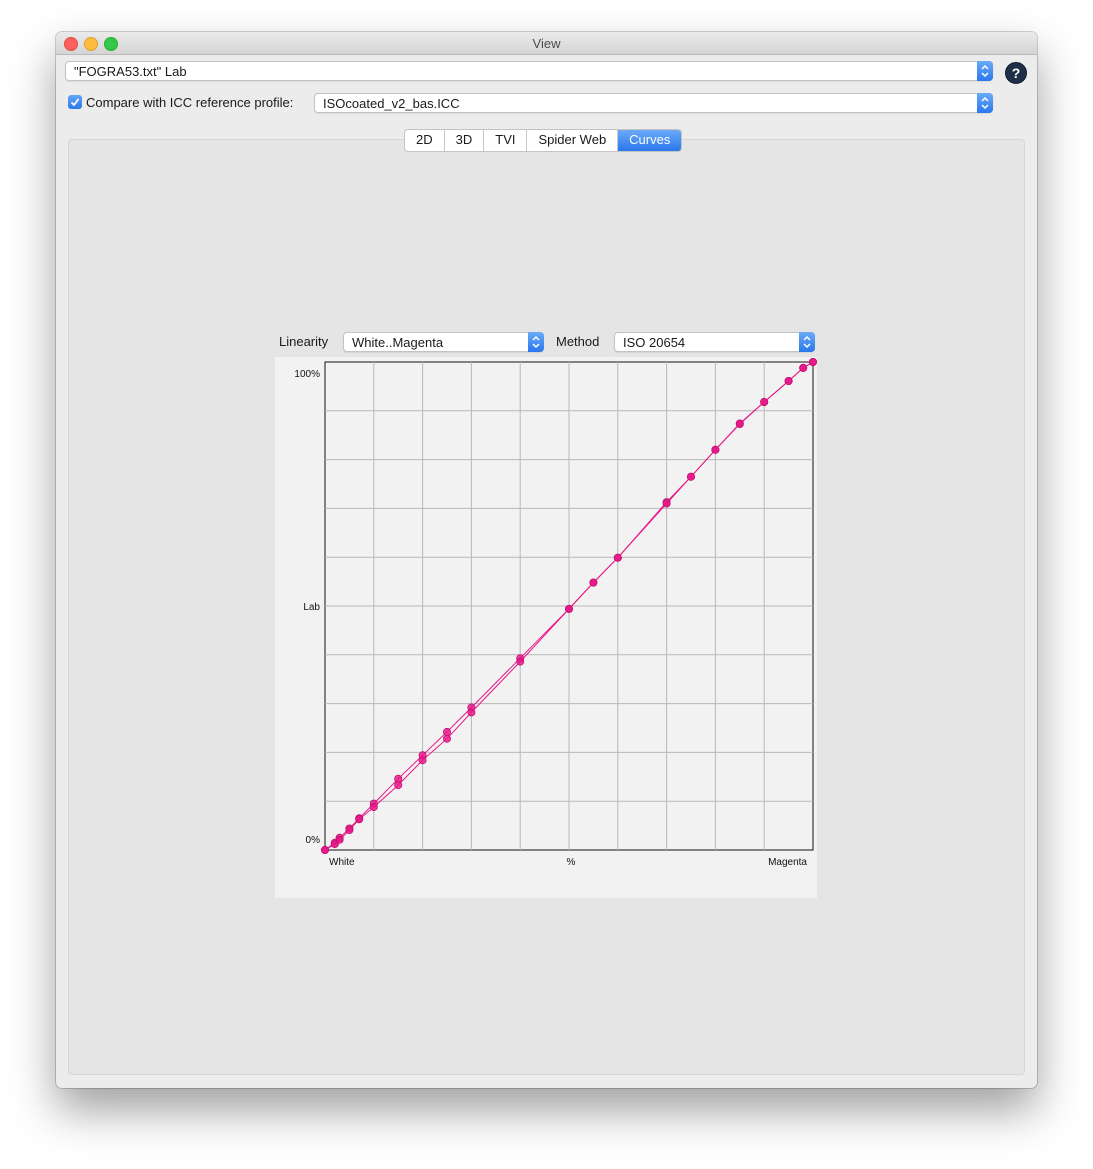  What do you see at coordinates (342, 862) in the screenshot?
I see `x-start-label: White` at bounding box center [342, 862].